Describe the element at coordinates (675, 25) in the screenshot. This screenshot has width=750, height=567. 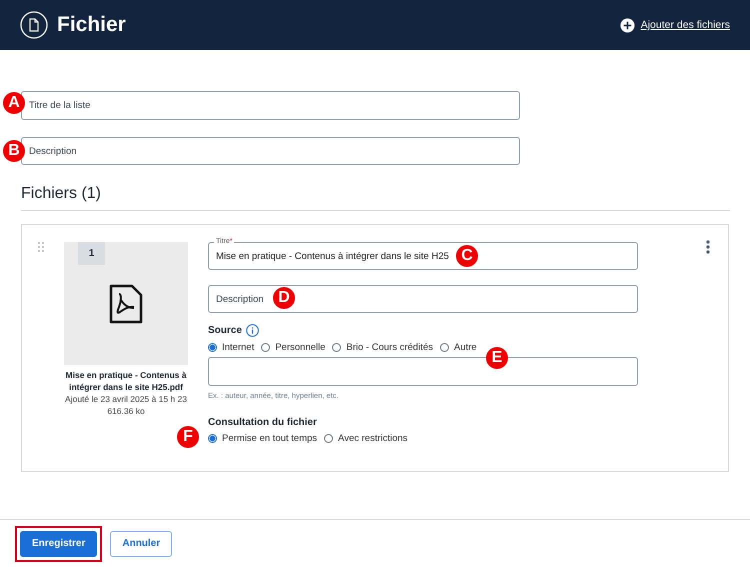
I see `add-files-link: Ajouter des fichiers` at that location.